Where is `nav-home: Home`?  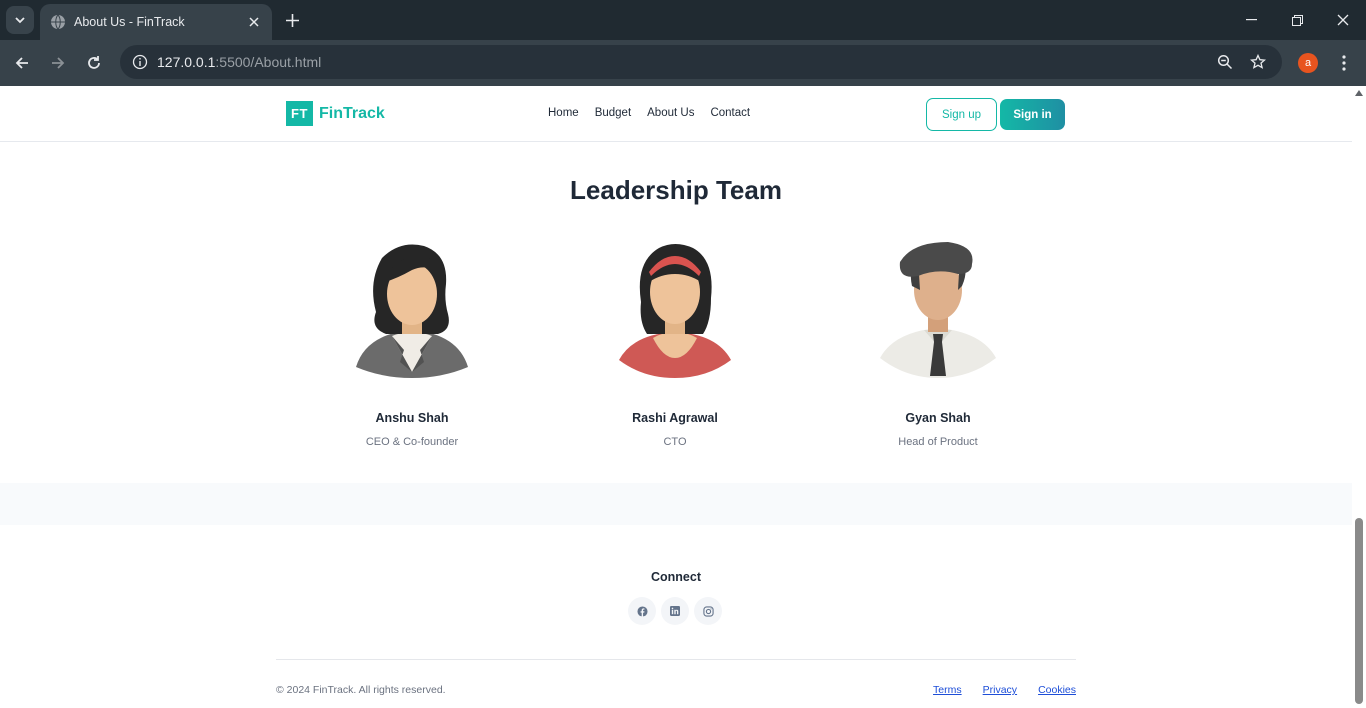
nav-home: Home is located at coordinates (563, 113).